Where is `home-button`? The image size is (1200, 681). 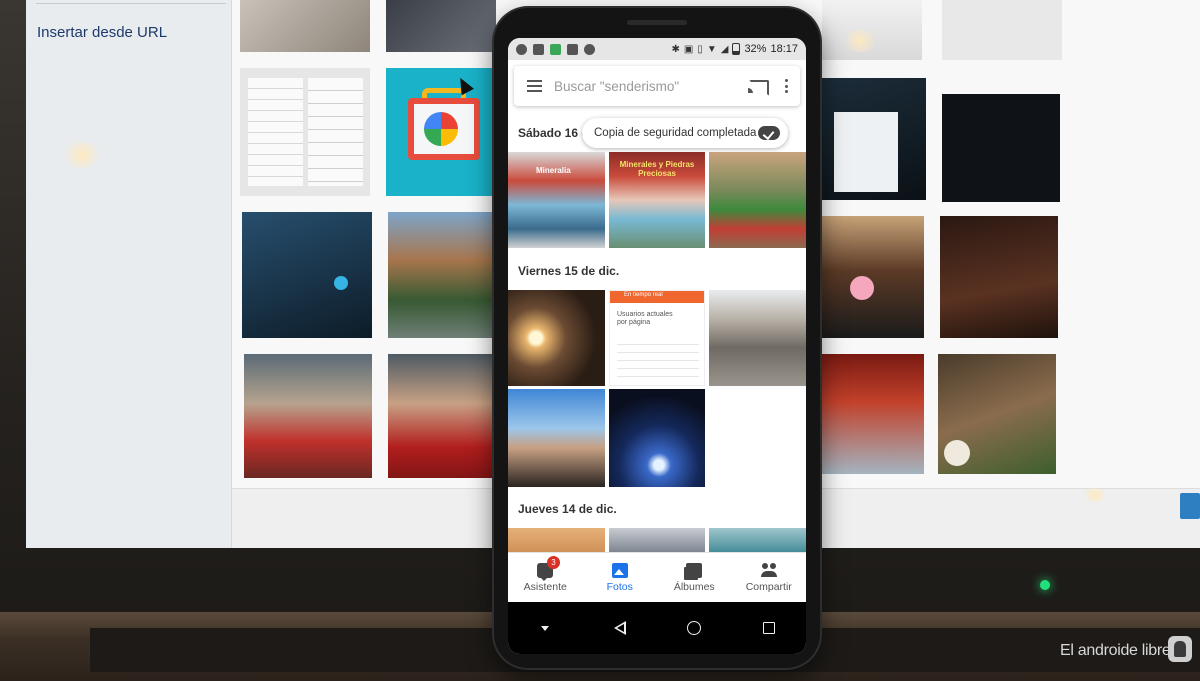 home-button is located at coordinates (694, 628).